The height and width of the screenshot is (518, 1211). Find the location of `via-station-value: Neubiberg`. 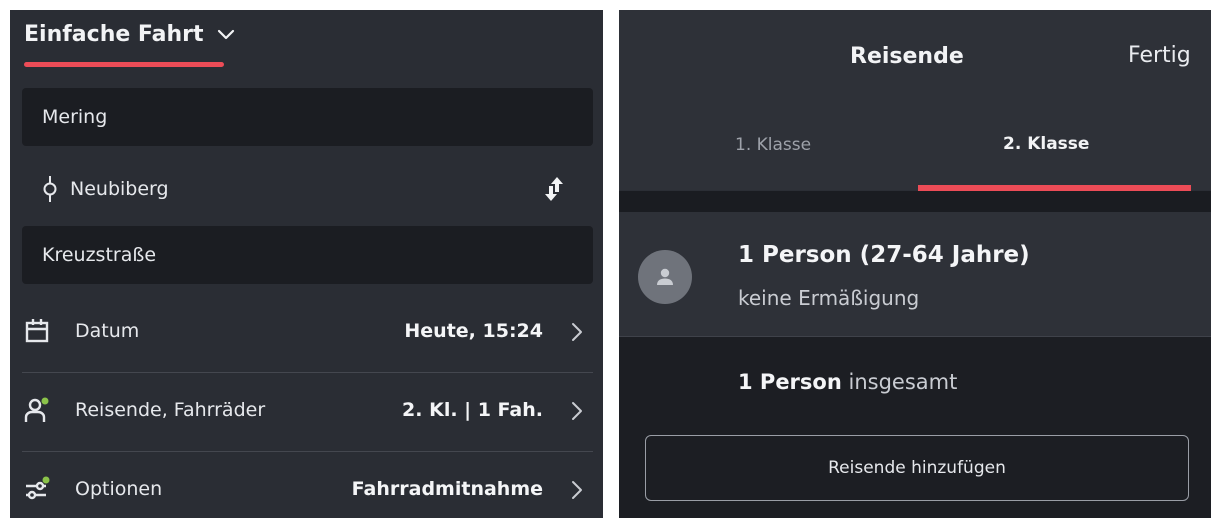

via-station-value: Neubiberg is located at coordinates (119, 189).